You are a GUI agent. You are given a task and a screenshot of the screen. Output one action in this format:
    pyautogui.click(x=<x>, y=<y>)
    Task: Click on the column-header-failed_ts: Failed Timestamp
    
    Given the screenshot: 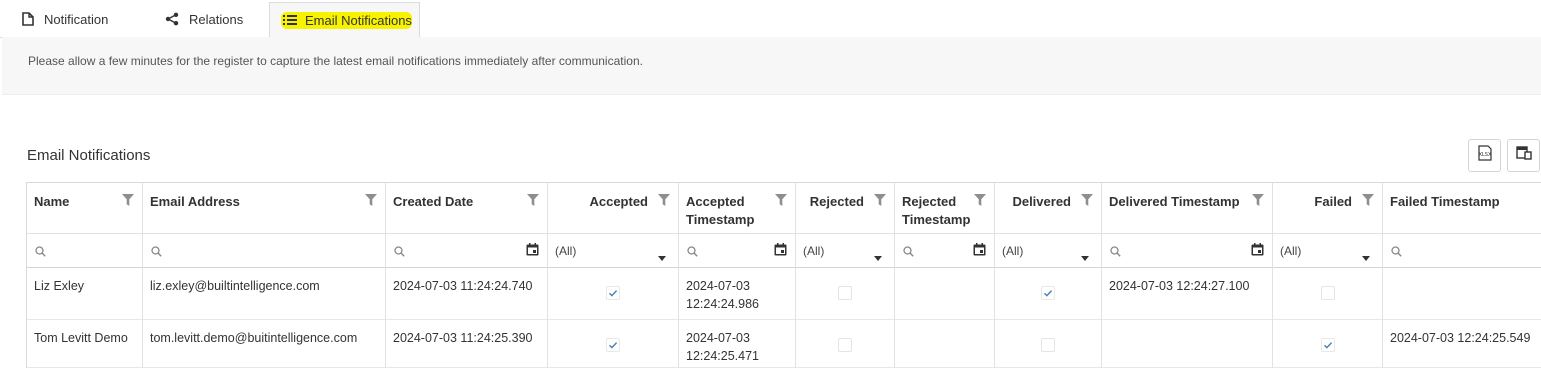 What is the action you would take?
    pyautogui.click(x=1462, y=208)
    